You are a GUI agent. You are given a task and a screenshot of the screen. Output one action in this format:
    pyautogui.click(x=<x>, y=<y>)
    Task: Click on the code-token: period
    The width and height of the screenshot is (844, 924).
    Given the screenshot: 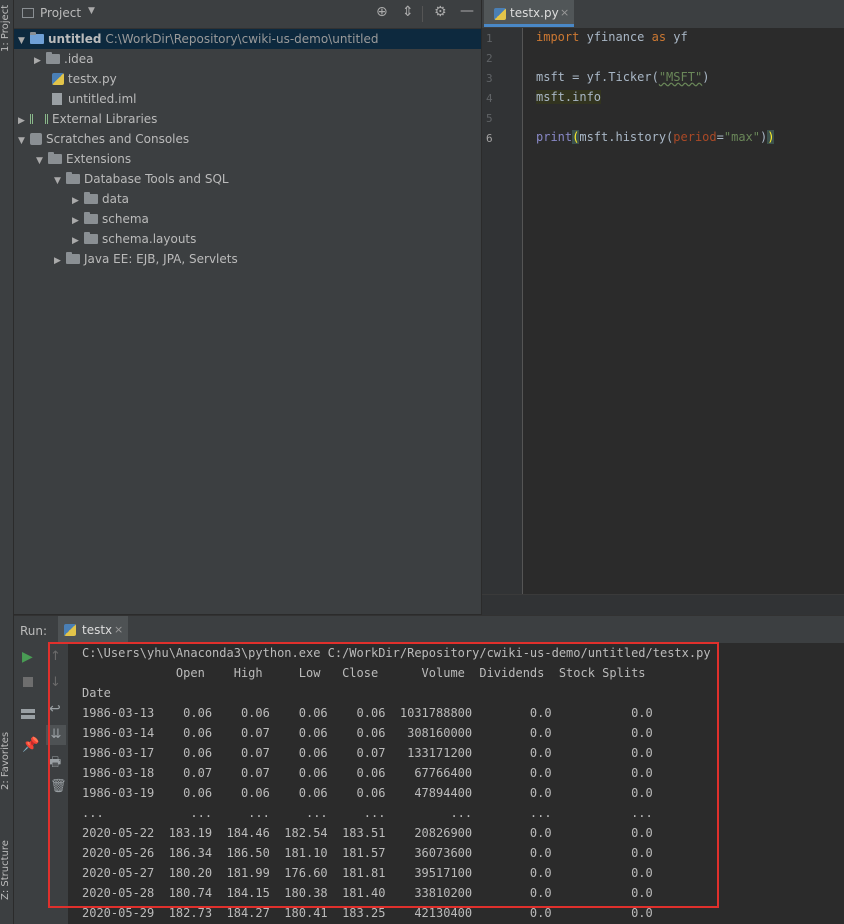 What is the action you would take?
    pyautogui.click(x=695, y=137)
    